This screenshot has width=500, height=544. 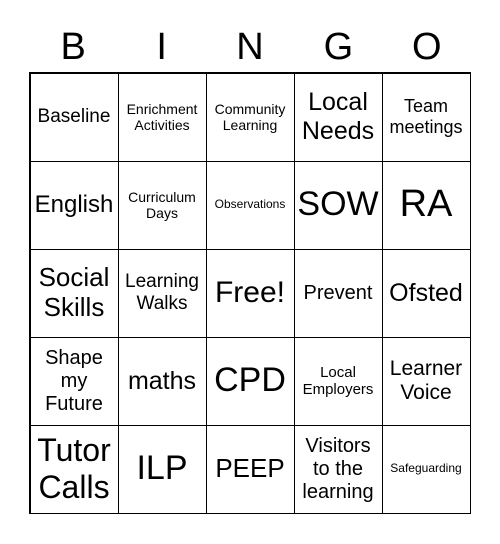 I want to click on bingo-cell-text: Baseline, so click(x=74, y=117).